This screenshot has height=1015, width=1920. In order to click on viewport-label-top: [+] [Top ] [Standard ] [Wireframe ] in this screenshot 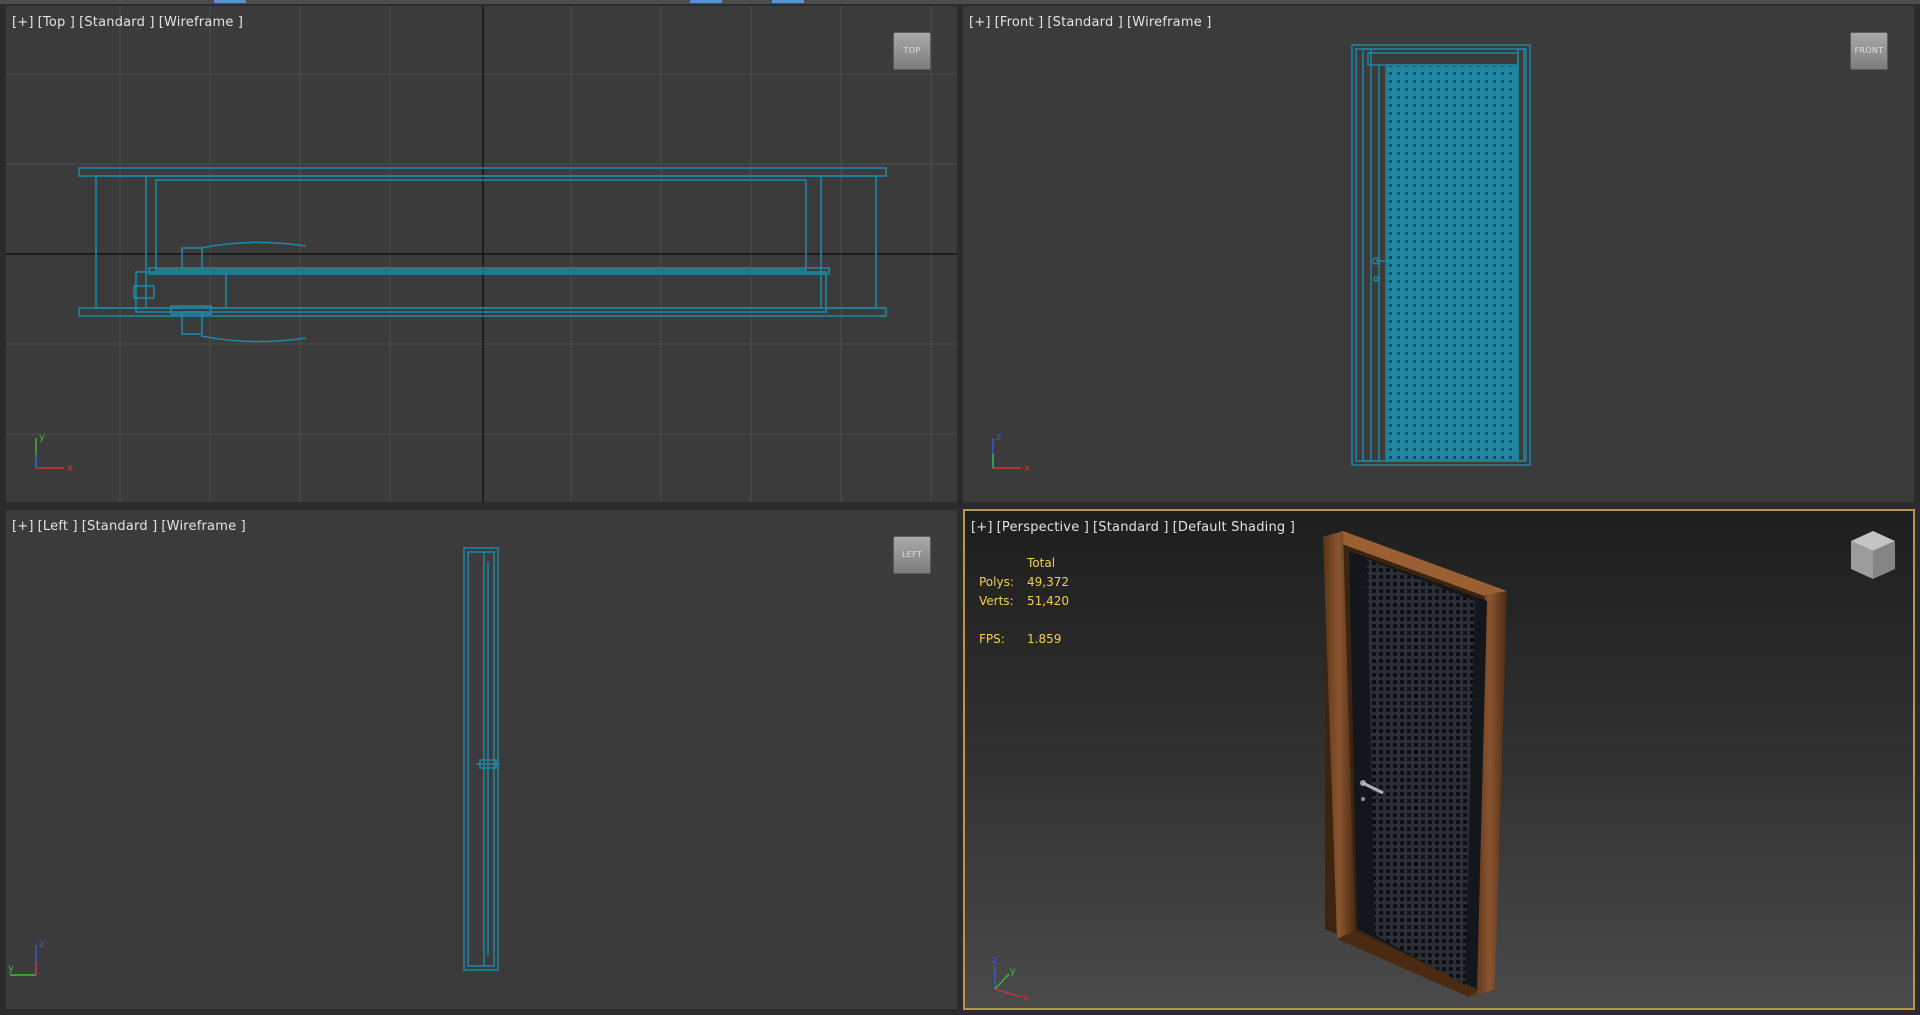, I will do `click(129, 22)`.